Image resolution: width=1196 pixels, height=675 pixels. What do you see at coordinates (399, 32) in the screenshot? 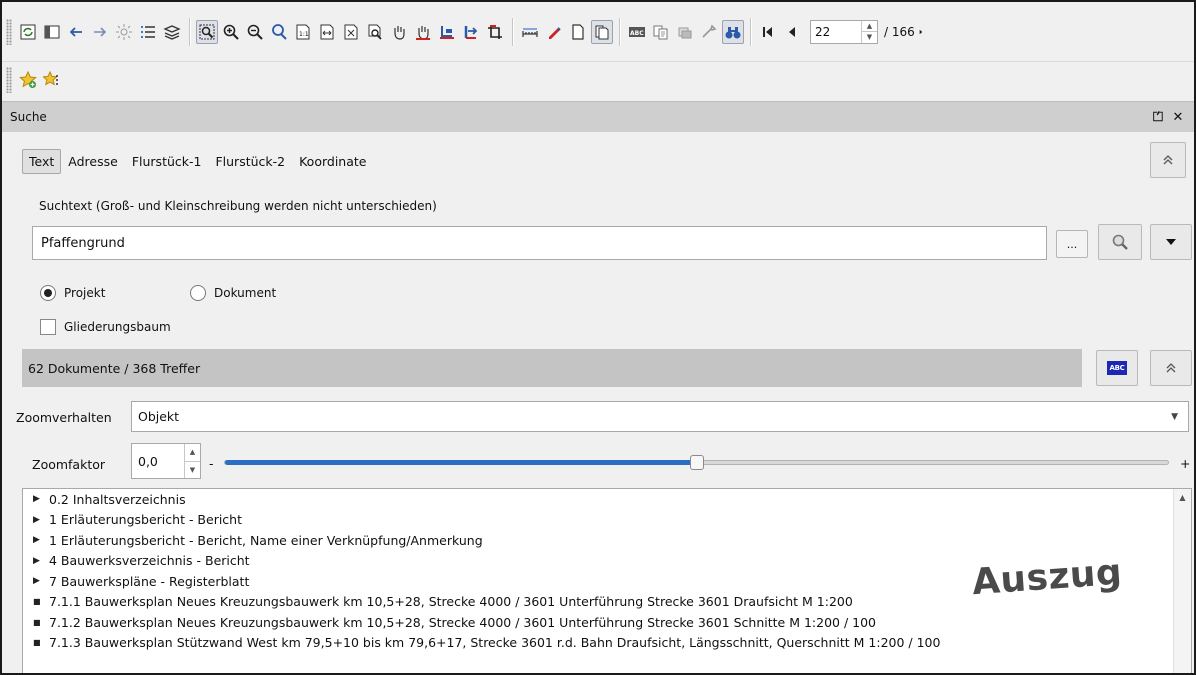
I see `pan-hand-icon` at bounding box center [399, 32].